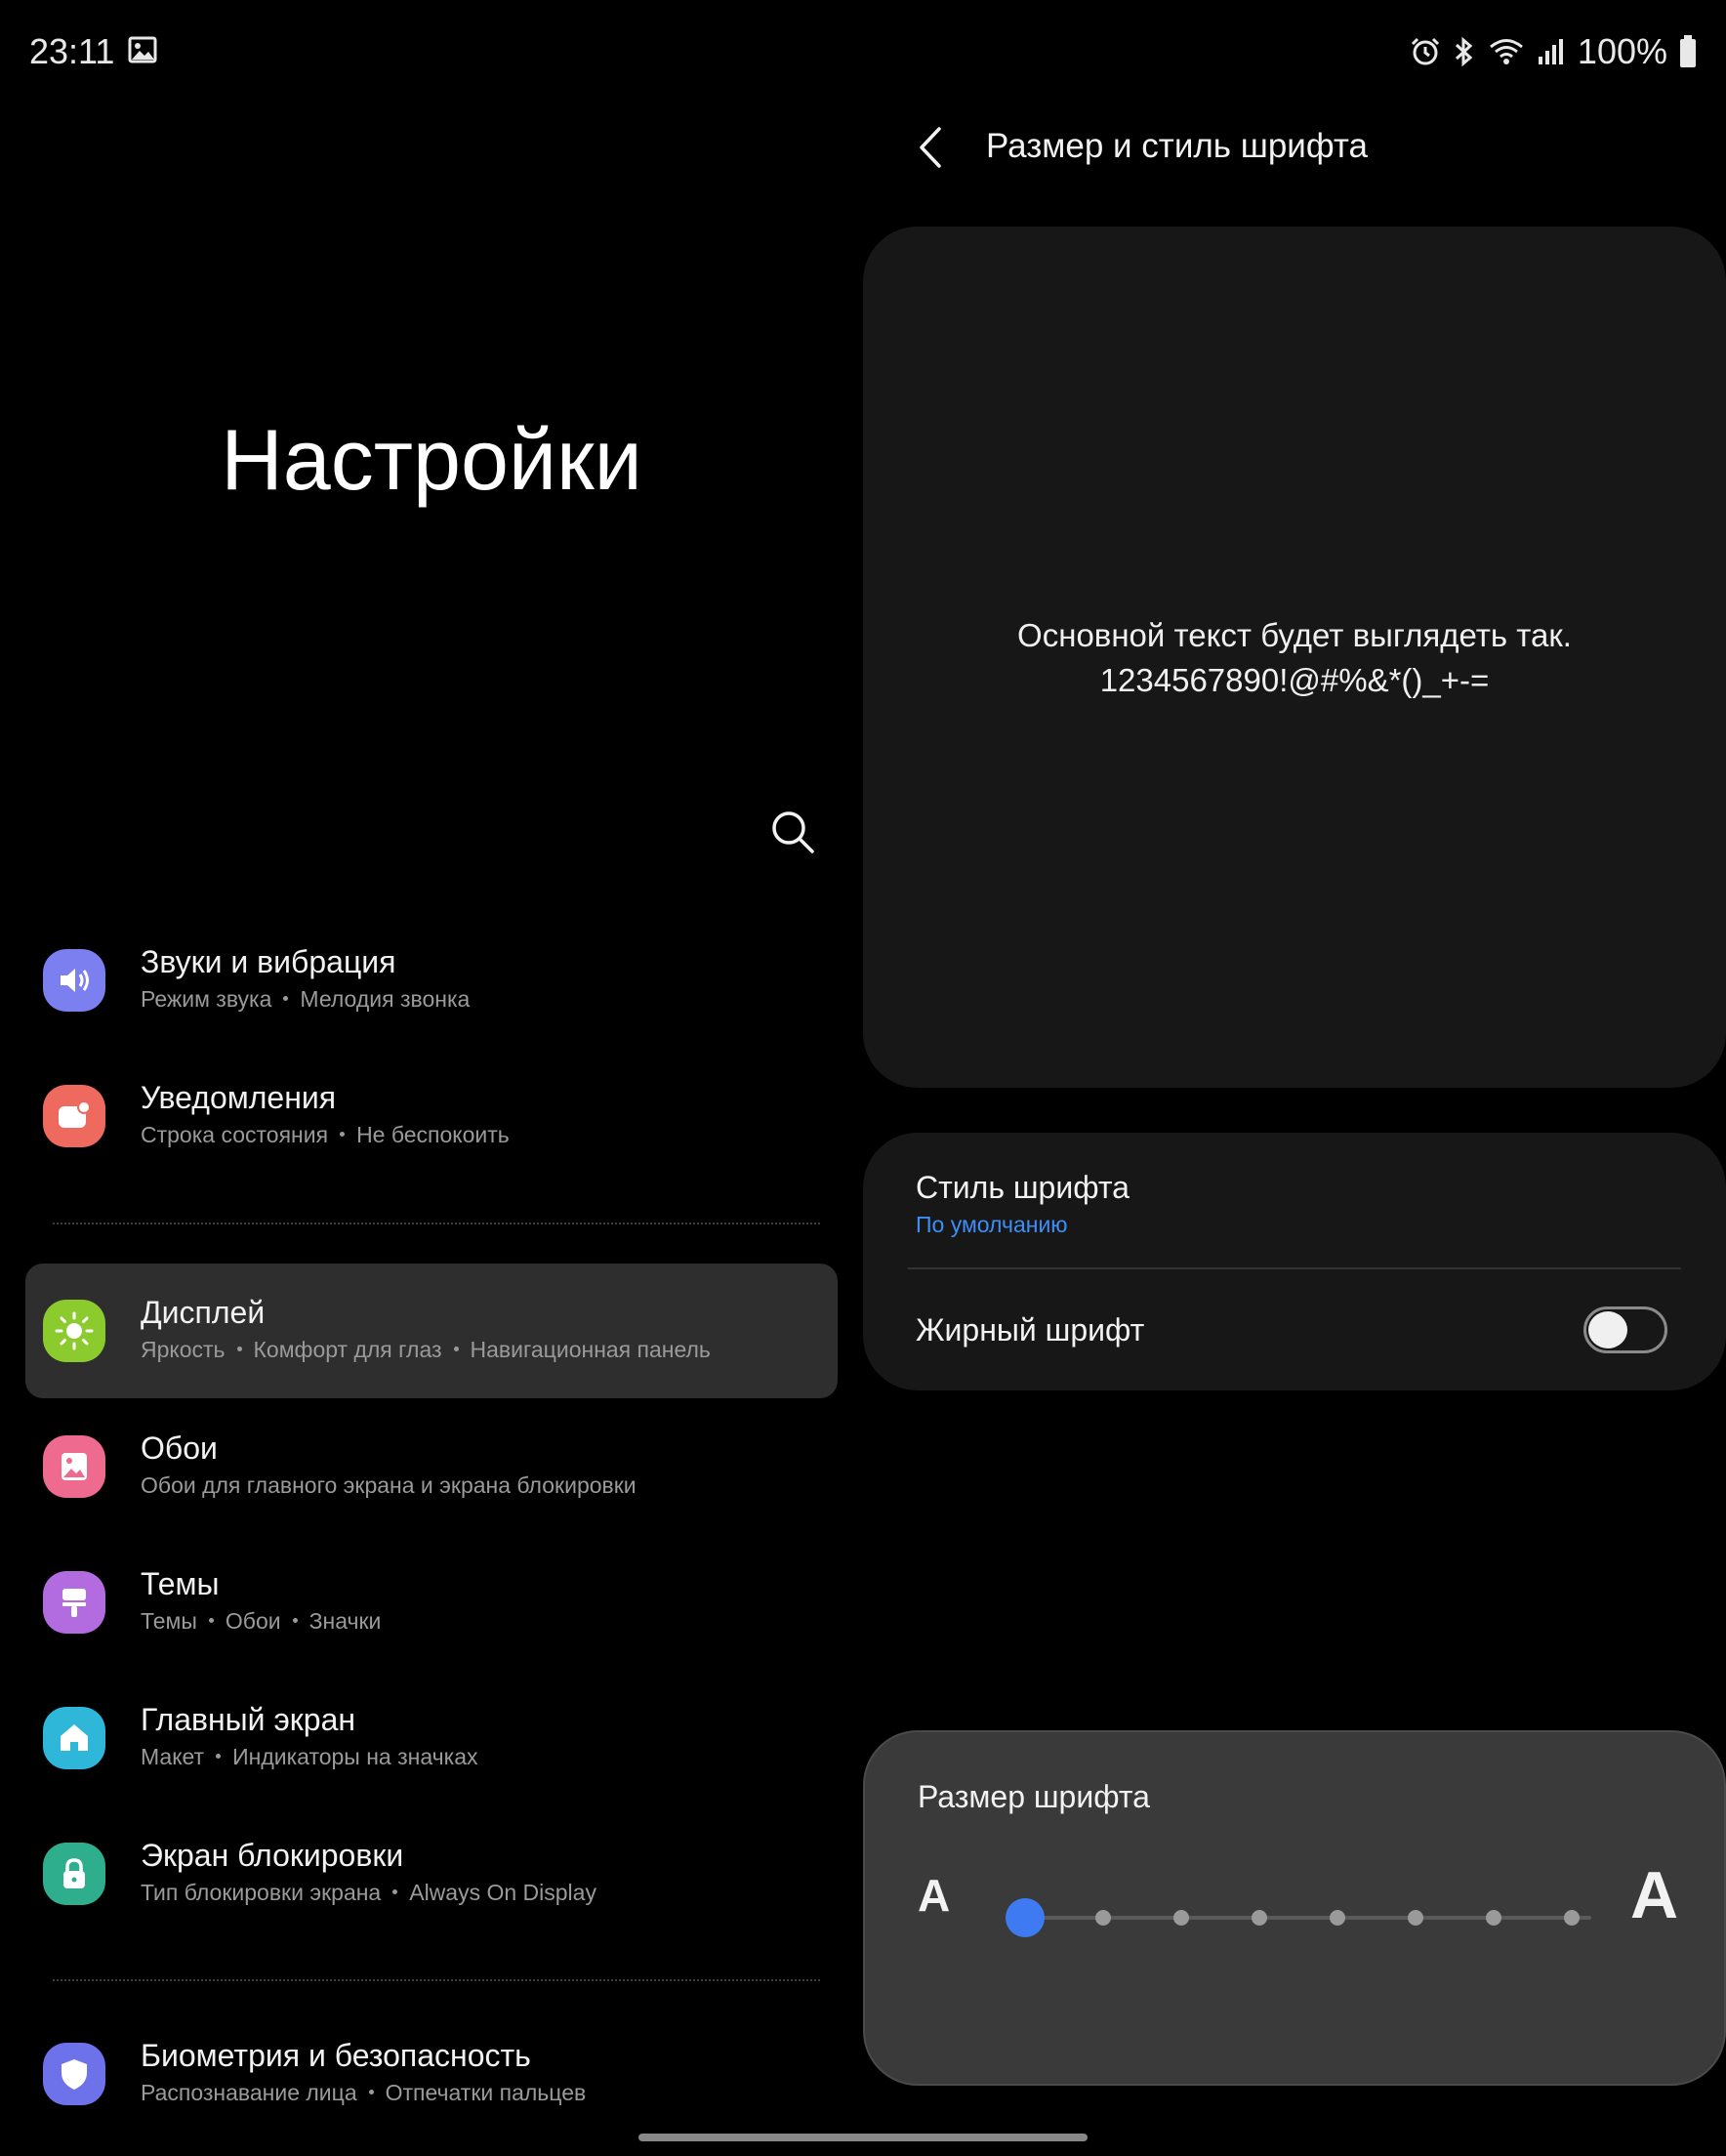 The width and height of the screenshot is (1726, 2156). What do you see at coordinates (74, 1603) in the screenshot?
I see `brush-icon` at bounding box center [74, 1603].